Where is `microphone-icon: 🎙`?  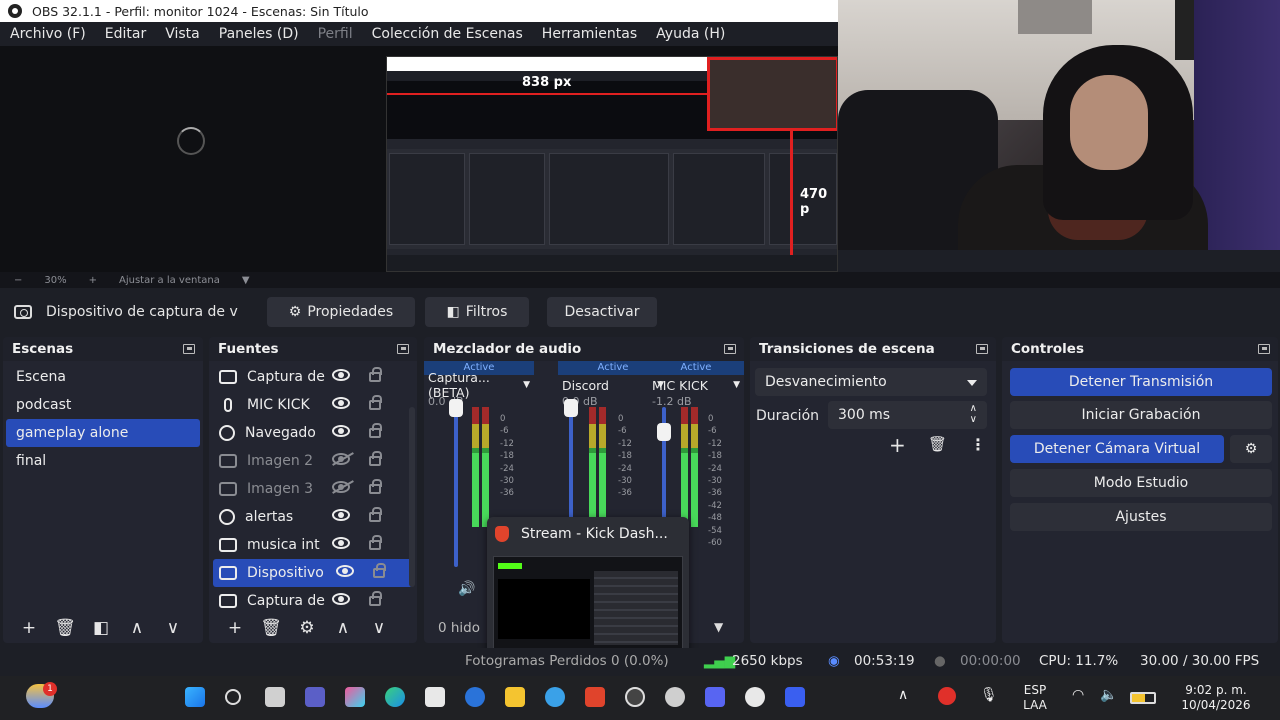 microphone-icon: 🎙 is located at coordinates (989, 695).